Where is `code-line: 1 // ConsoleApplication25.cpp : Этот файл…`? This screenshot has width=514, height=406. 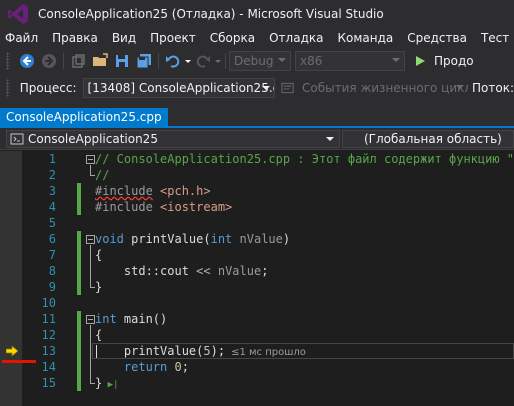 code-line: 1 // ConsoleApplication25.cpp : Этот файл… is located at coordinates (257, 159).